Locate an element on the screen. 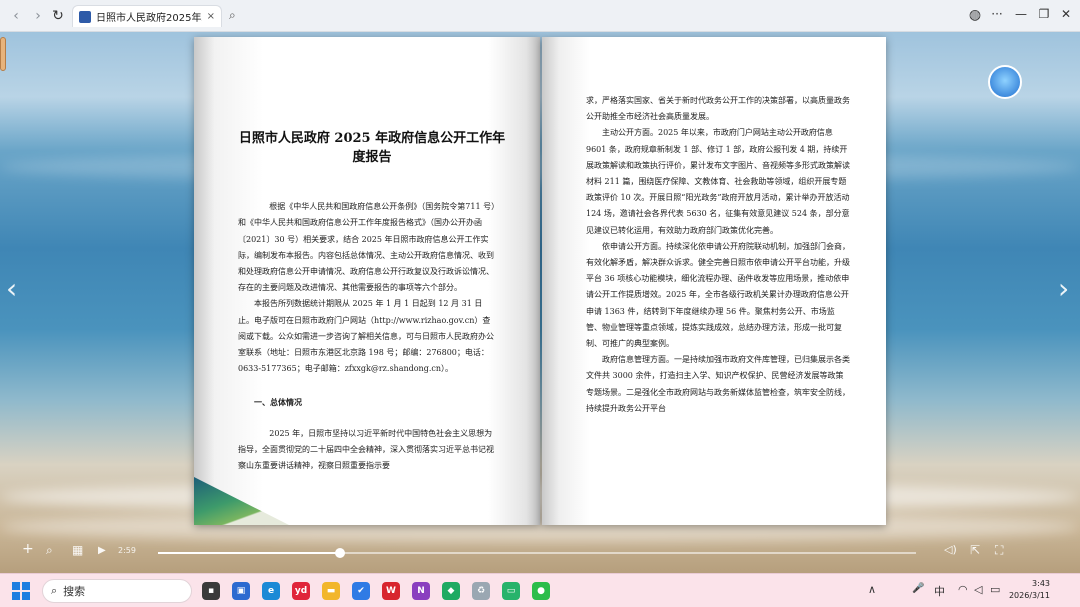  more-menu-button: ··· is located at coordinates (997, 14).